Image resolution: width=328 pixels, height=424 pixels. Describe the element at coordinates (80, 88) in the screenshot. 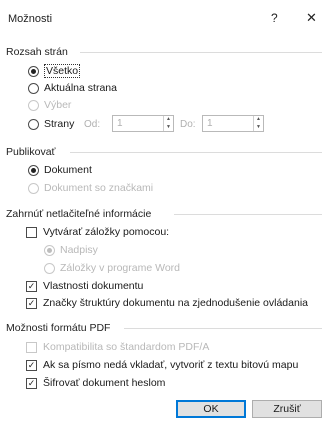

I see `radio-current-label: Aktuálna strana` at that location.